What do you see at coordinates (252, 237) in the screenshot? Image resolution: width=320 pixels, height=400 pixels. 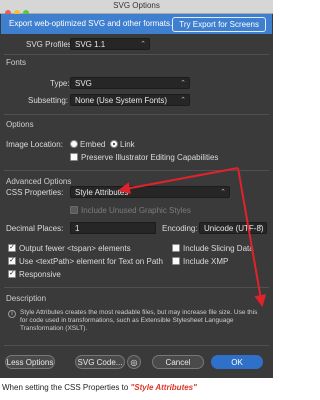 I see `arrow-to-description` at bounding box center [252, 237].